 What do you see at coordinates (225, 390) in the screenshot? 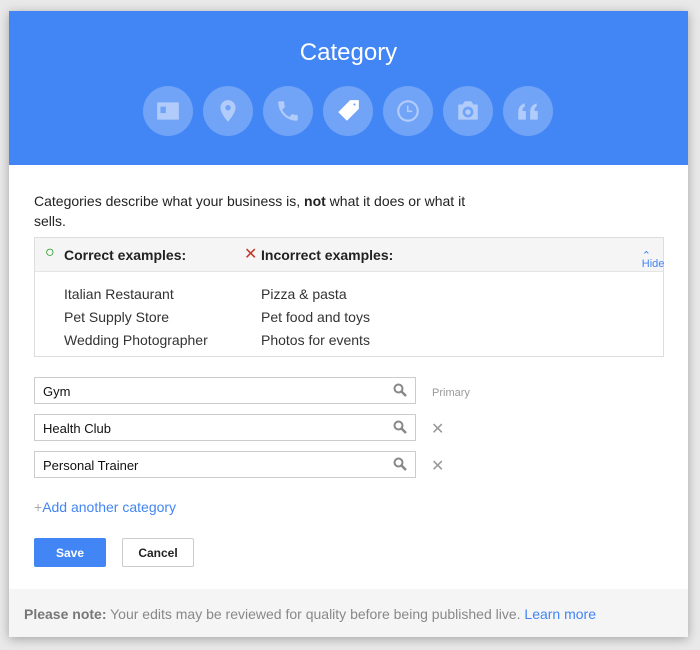
I see `category-input-primary: Gym` at bounding box center [225, 390].